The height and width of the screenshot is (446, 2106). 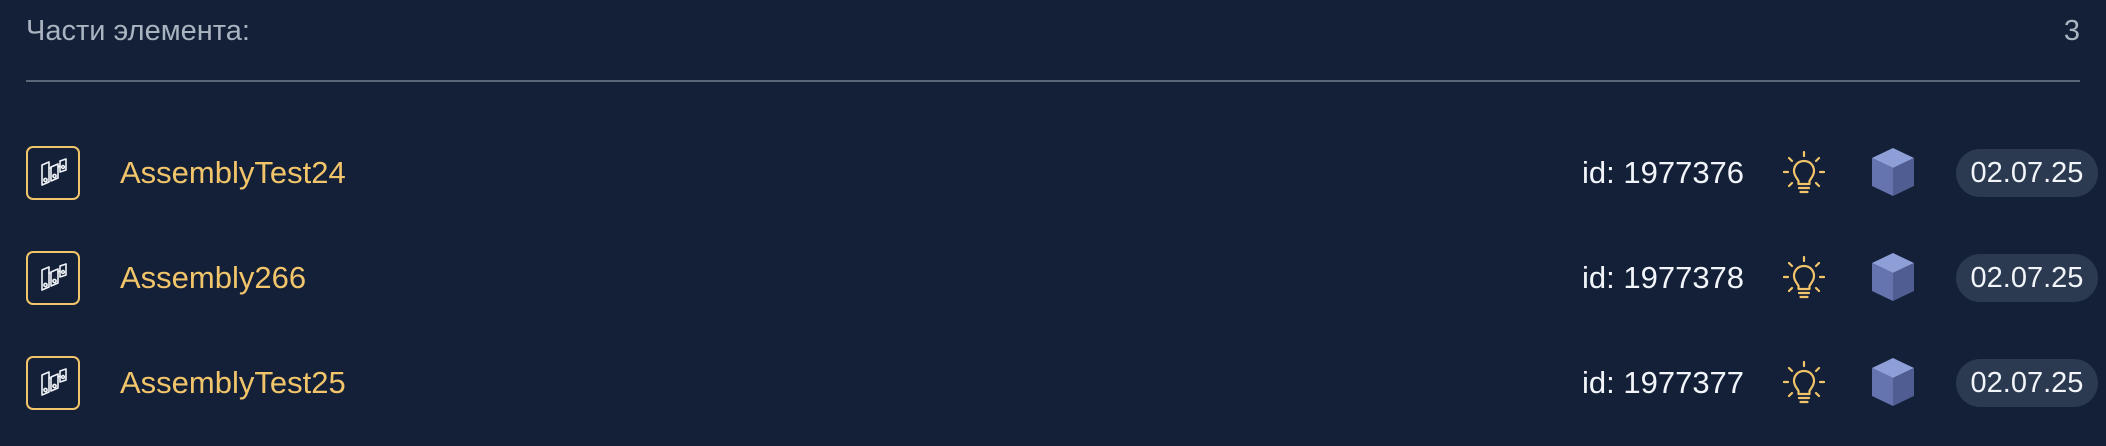 What do you see at coordinates (1663, 172) in the screenshot?
I see `part-id: id: 1977376` at bounding box center [1663, 172].